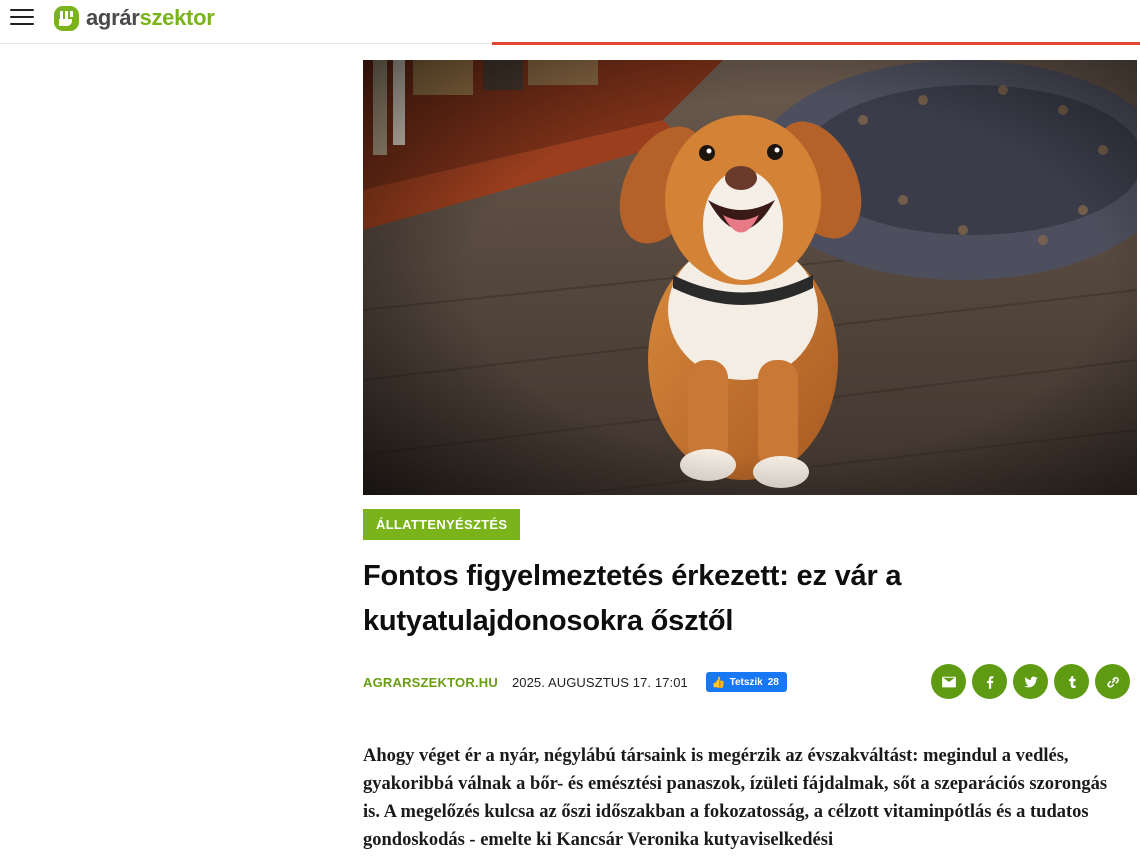  I want to click on share-twitter-button, so click(1030, 681).